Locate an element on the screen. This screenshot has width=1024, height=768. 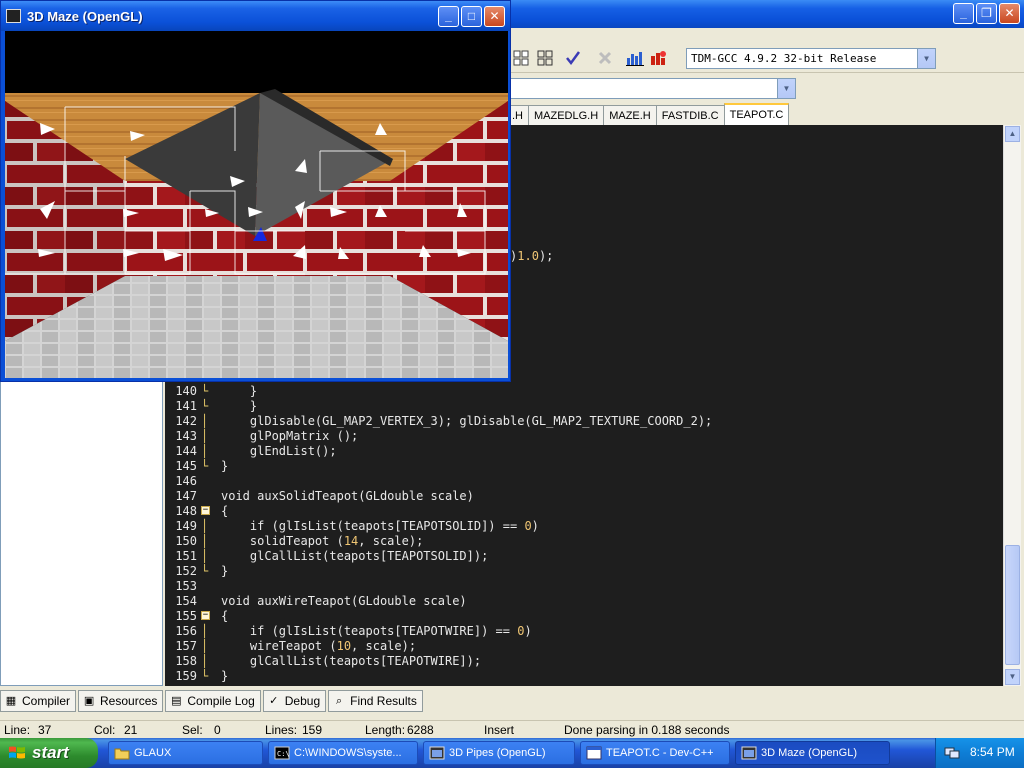
tab-compiler: ▦ Compiler is located at coordinates (38, 701).